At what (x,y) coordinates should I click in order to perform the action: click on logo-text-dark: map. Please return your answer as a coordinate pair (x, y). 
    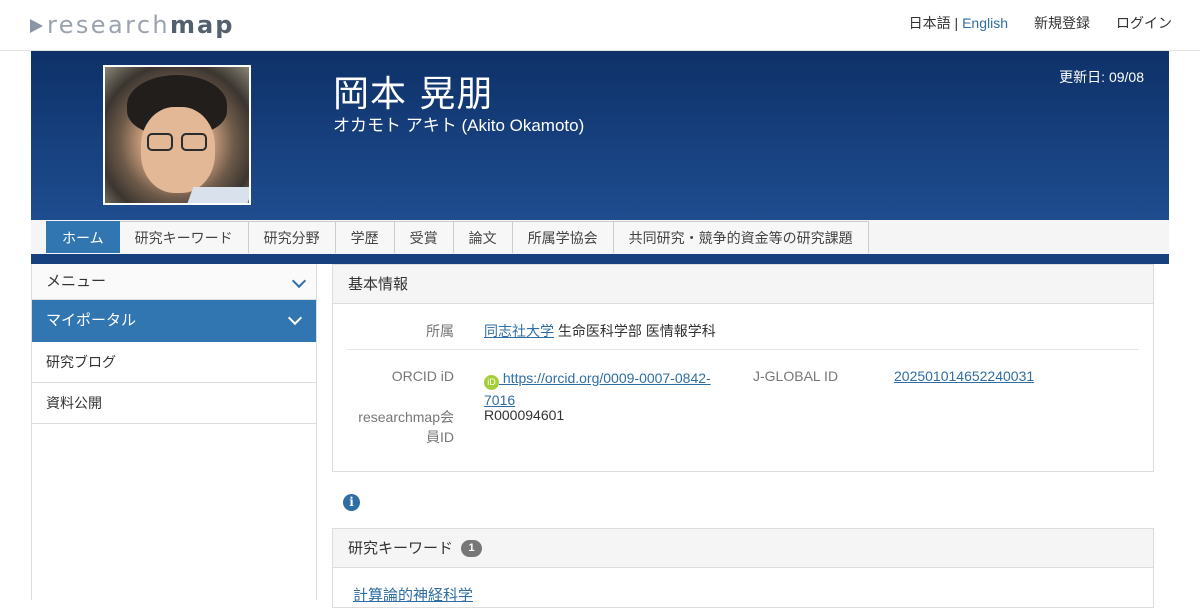
    Looking at the image, I should click on (202, 25).